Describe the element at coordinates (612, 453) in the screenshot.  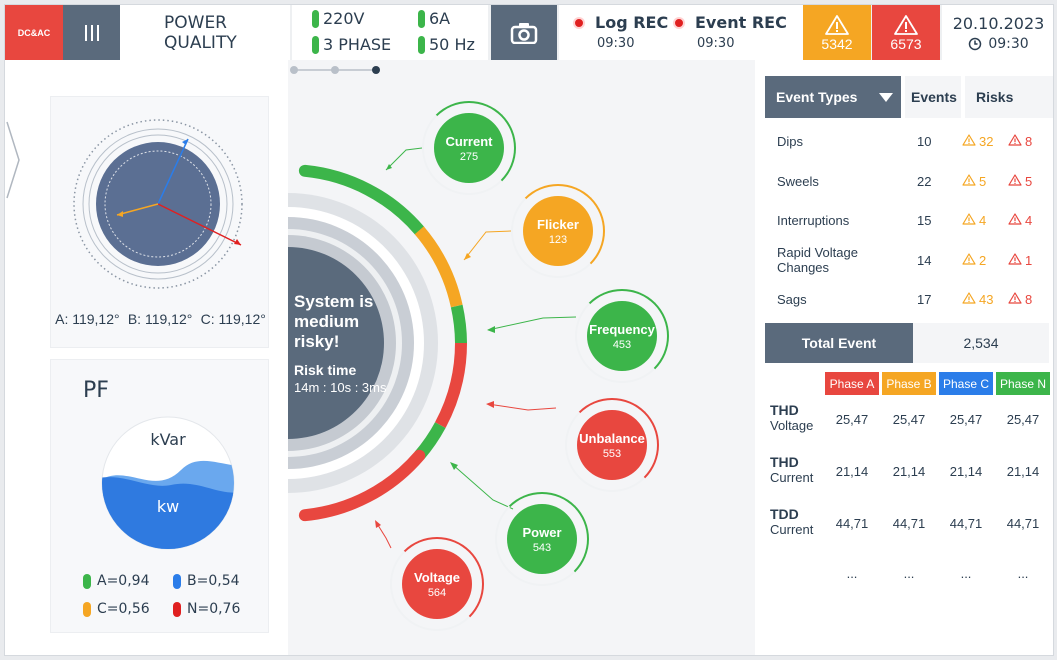
I see `bubble-unbalance-value: 553` at that location.